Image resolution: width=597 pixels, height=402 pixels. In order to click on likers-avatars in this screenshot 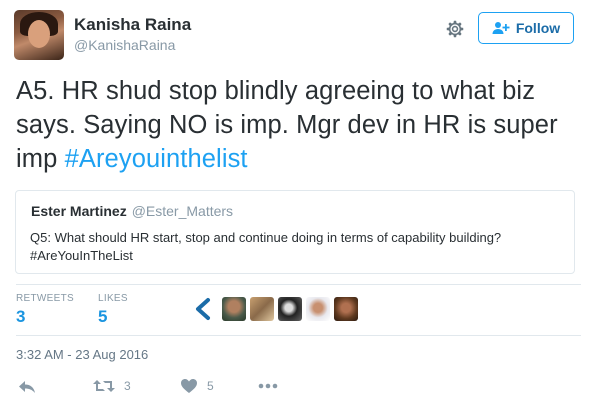, I will do `click(276, 309)`.